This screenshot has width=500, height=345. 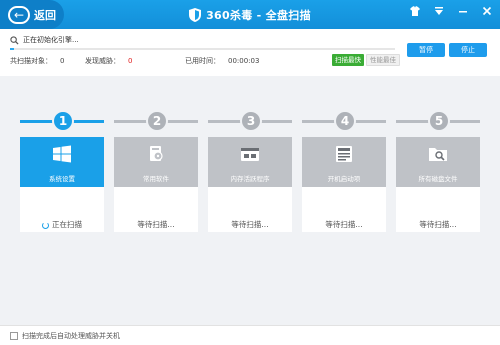 What do you see at coordinates (487, 12) in the screenshot?
I see `close-icon` at bounding box center [487, 12].